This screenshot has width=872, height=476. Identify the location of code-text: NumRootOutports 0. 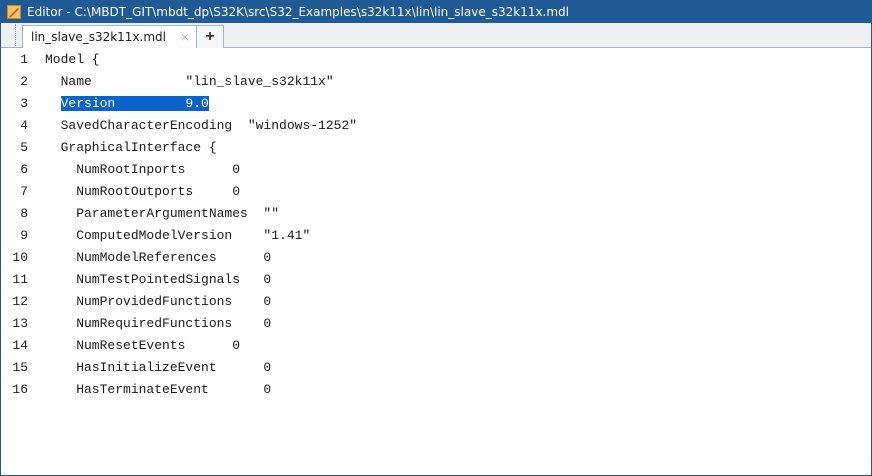
(143, 191).